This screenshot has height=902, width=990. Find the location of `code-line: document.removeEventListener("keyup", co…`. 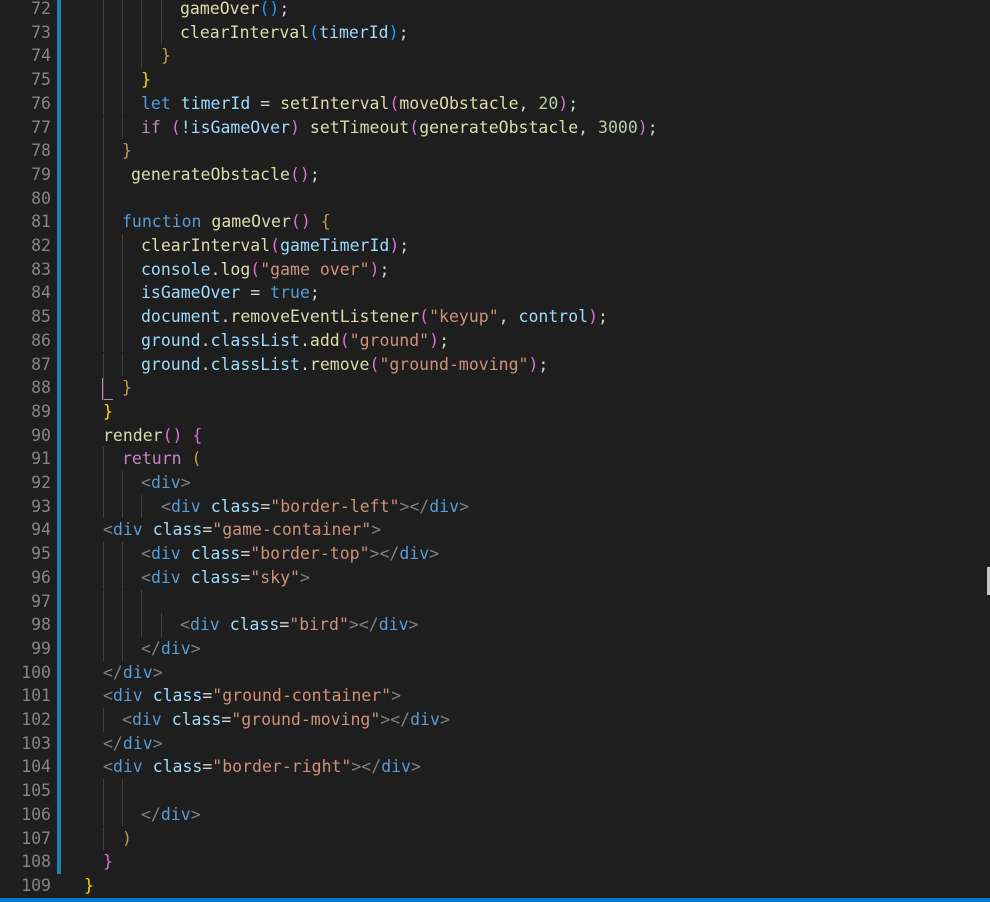

code-line: document.removeEventListener("keyup", co… is located at coordinates (495, 317).